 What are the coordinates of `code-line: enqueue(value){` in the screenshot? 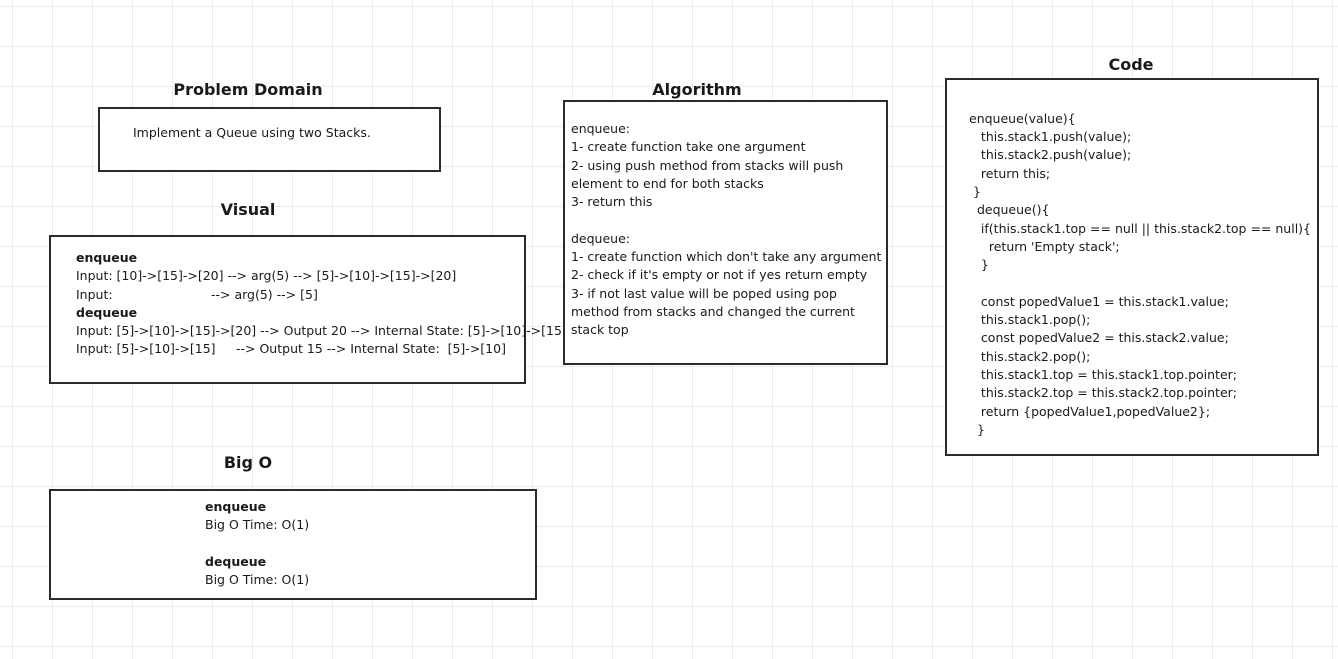 It's located at (1022, 118).